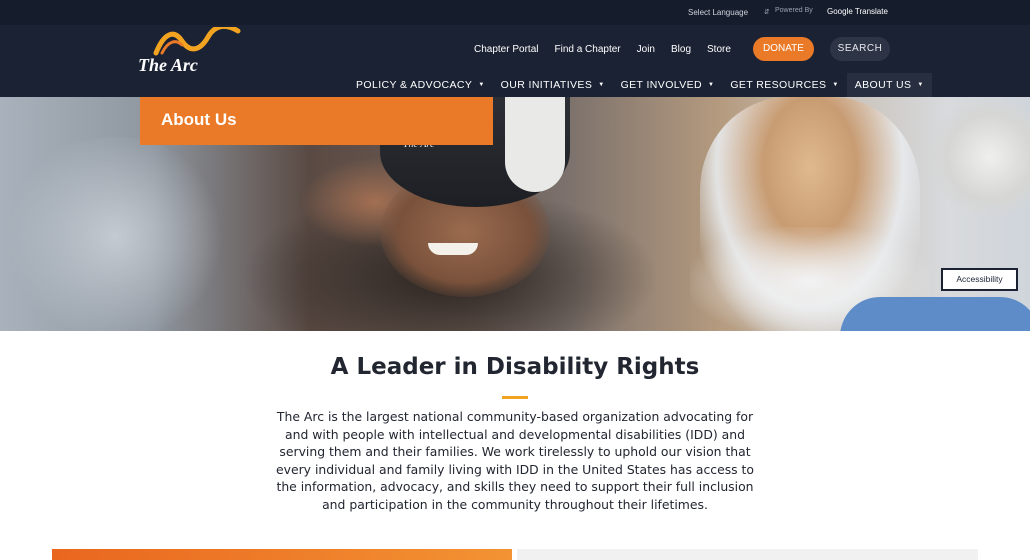 This screenshot has width=1030, height=560. Describe the element at coordinates (197, 41) in the screenshot. I see `arc-swoosh-icon` at that location.